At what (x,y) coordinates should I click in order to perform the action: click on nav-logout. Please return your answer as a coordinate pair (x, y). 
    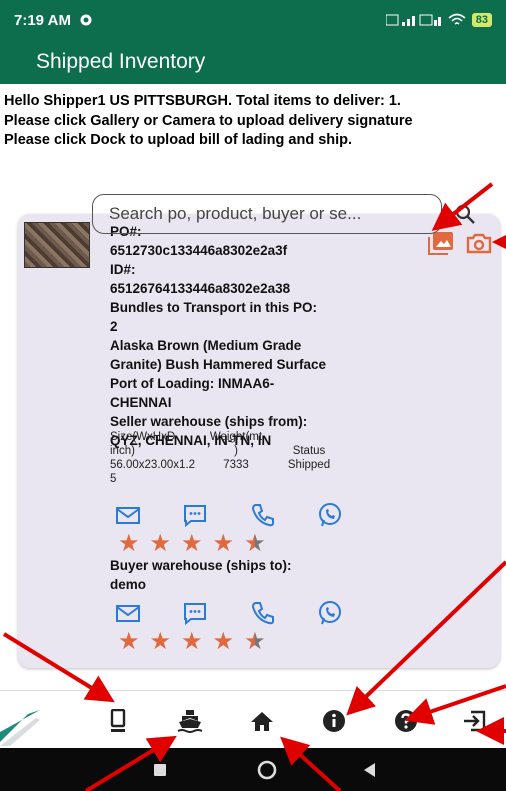
    Looking at the image, I should click on (474, 721).